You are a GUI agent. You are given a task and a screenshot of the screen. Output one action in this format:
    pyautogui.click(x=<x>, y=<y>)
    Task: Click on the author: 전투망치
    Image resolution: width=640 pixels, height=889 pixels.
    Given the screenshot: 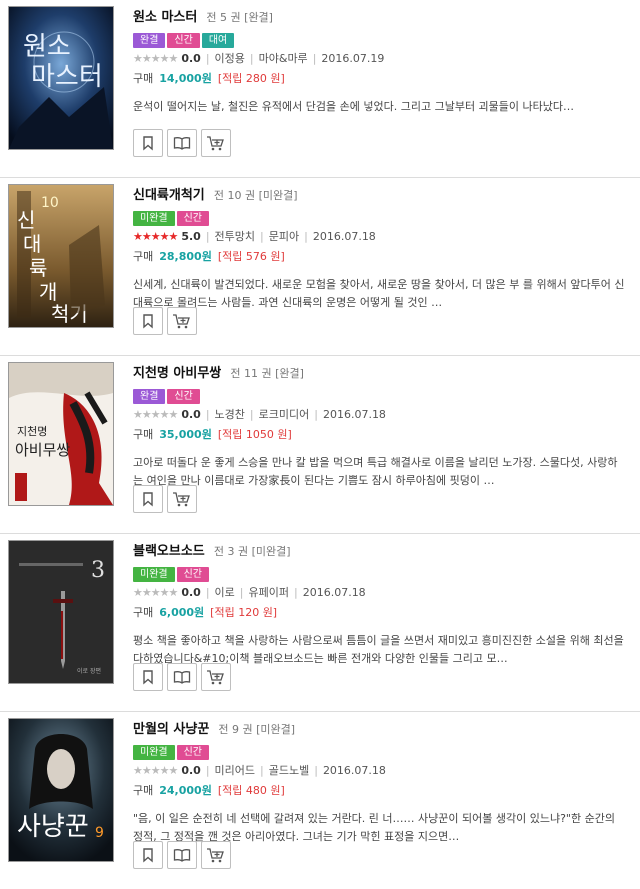 What is the action you would take?
    pyautogui.click(x=235, y=236)
    